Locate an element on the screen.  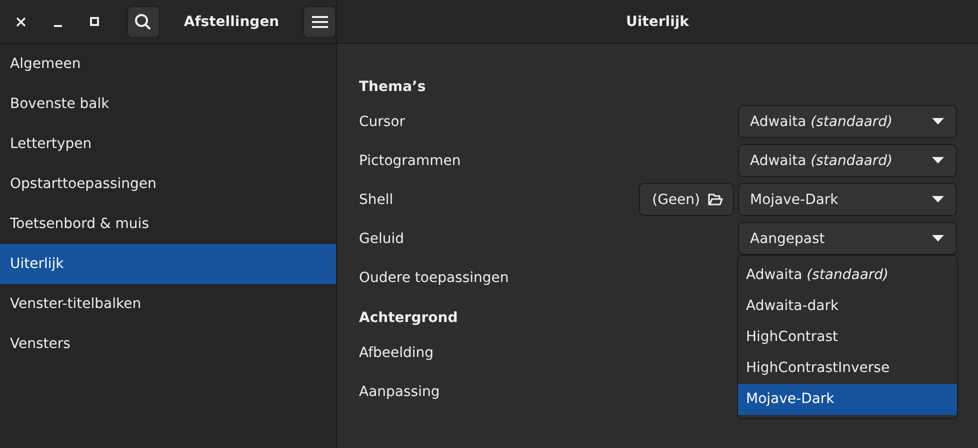
menu-item: HighContrastInverse is located at coordinates (847, 368).